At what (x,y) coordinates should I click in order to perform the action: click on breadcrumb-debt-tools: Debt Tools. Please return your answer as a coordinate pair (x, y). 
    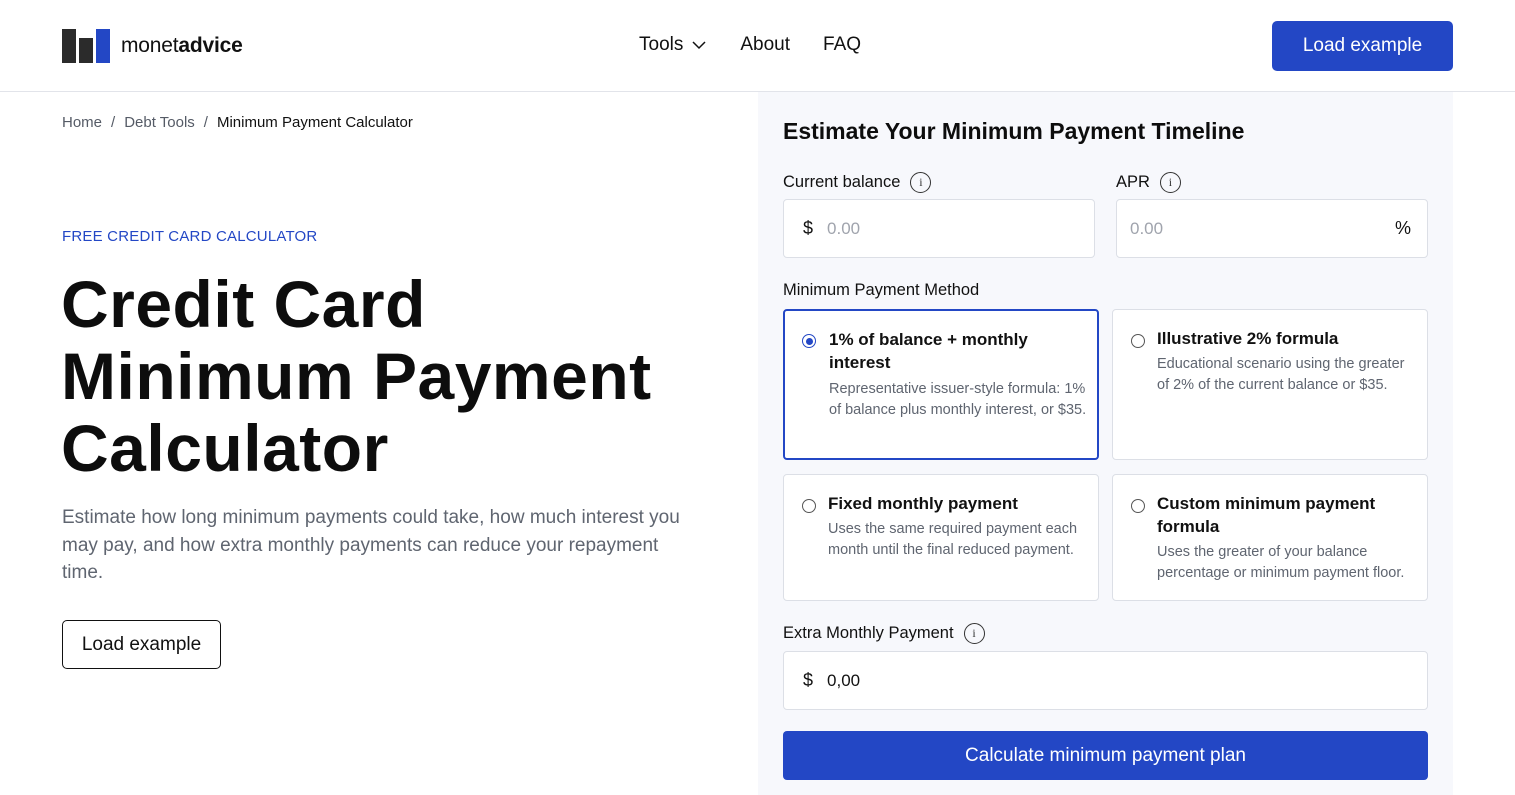
    Looking at the image, I should click on (159, 122).